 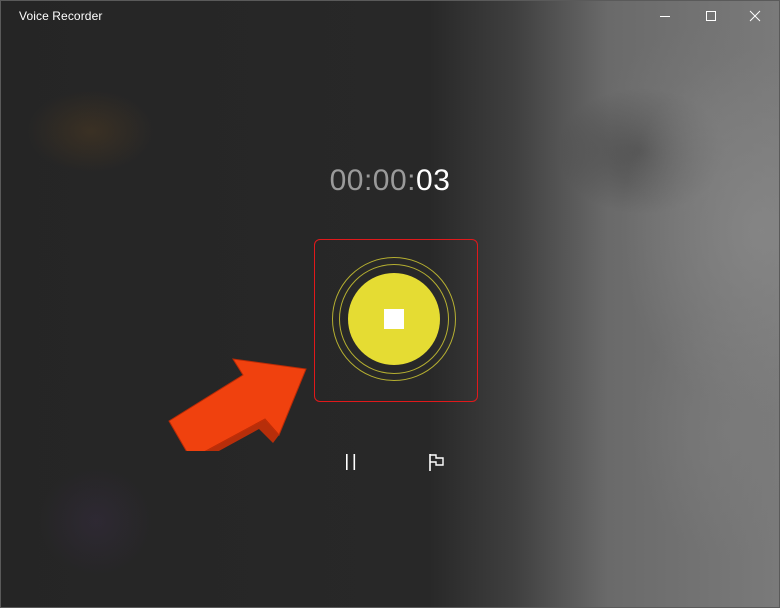 I want to click on record-control, so click(x=394, y=319).